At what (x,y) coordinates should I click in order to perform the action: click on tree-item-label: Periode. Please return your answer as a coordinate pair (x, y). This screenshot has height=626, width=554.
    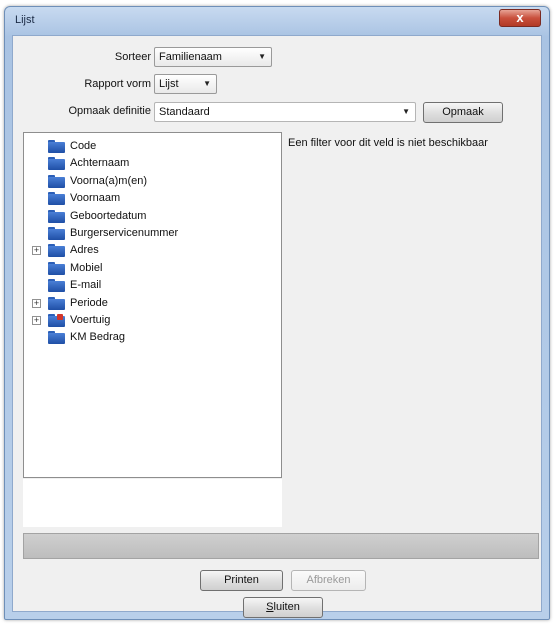
    Looking at the image, I should click on (89, 302).